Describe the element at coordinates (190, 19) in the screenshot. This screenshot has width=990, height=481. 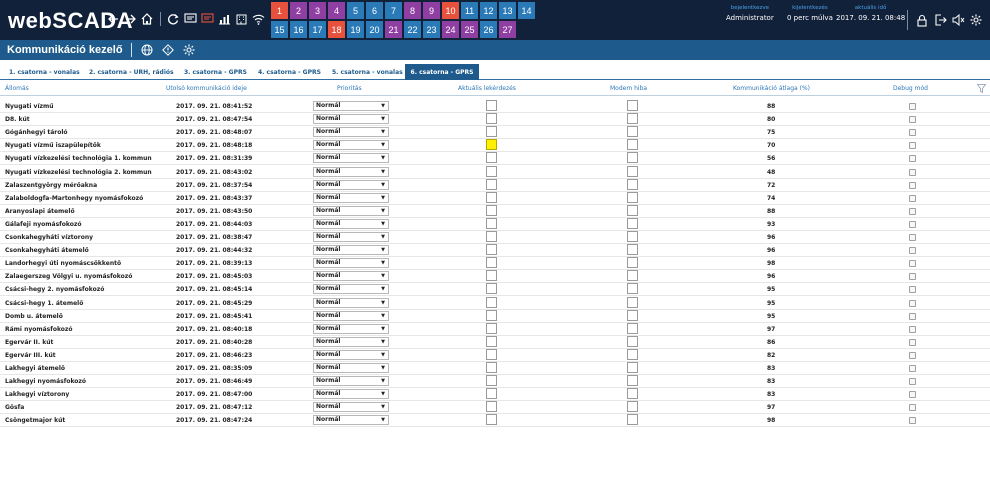
I see `messages-icon` at that location.